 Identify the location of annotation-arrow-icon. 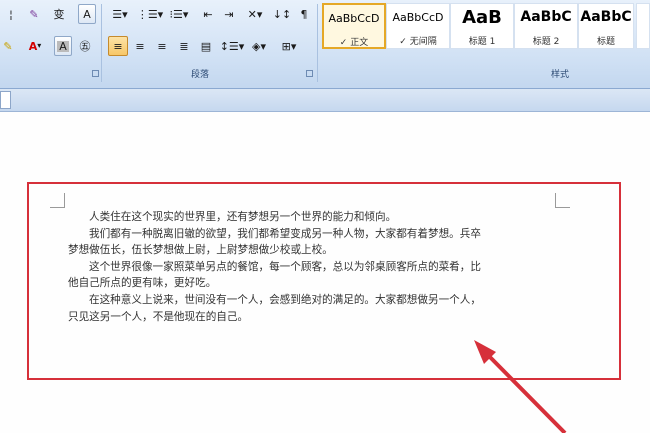
(520, 386).